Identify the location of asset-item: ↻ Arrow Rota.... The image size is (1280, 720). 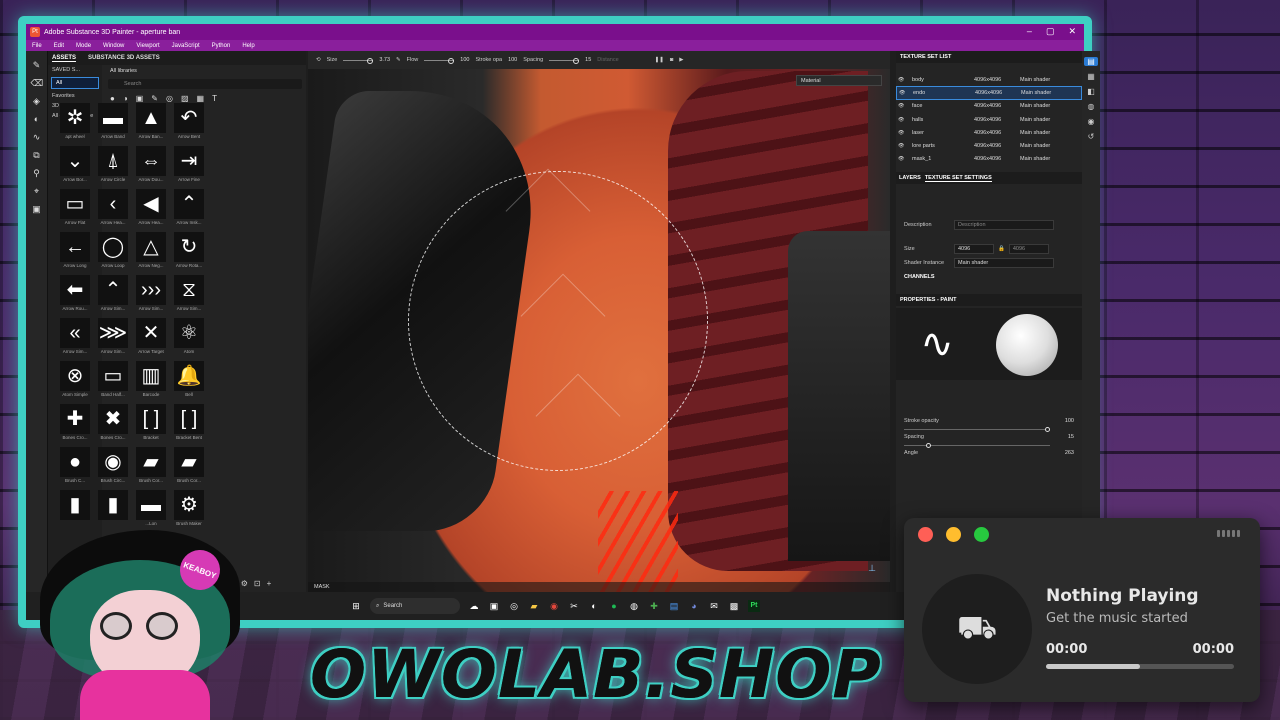
(189, 252).